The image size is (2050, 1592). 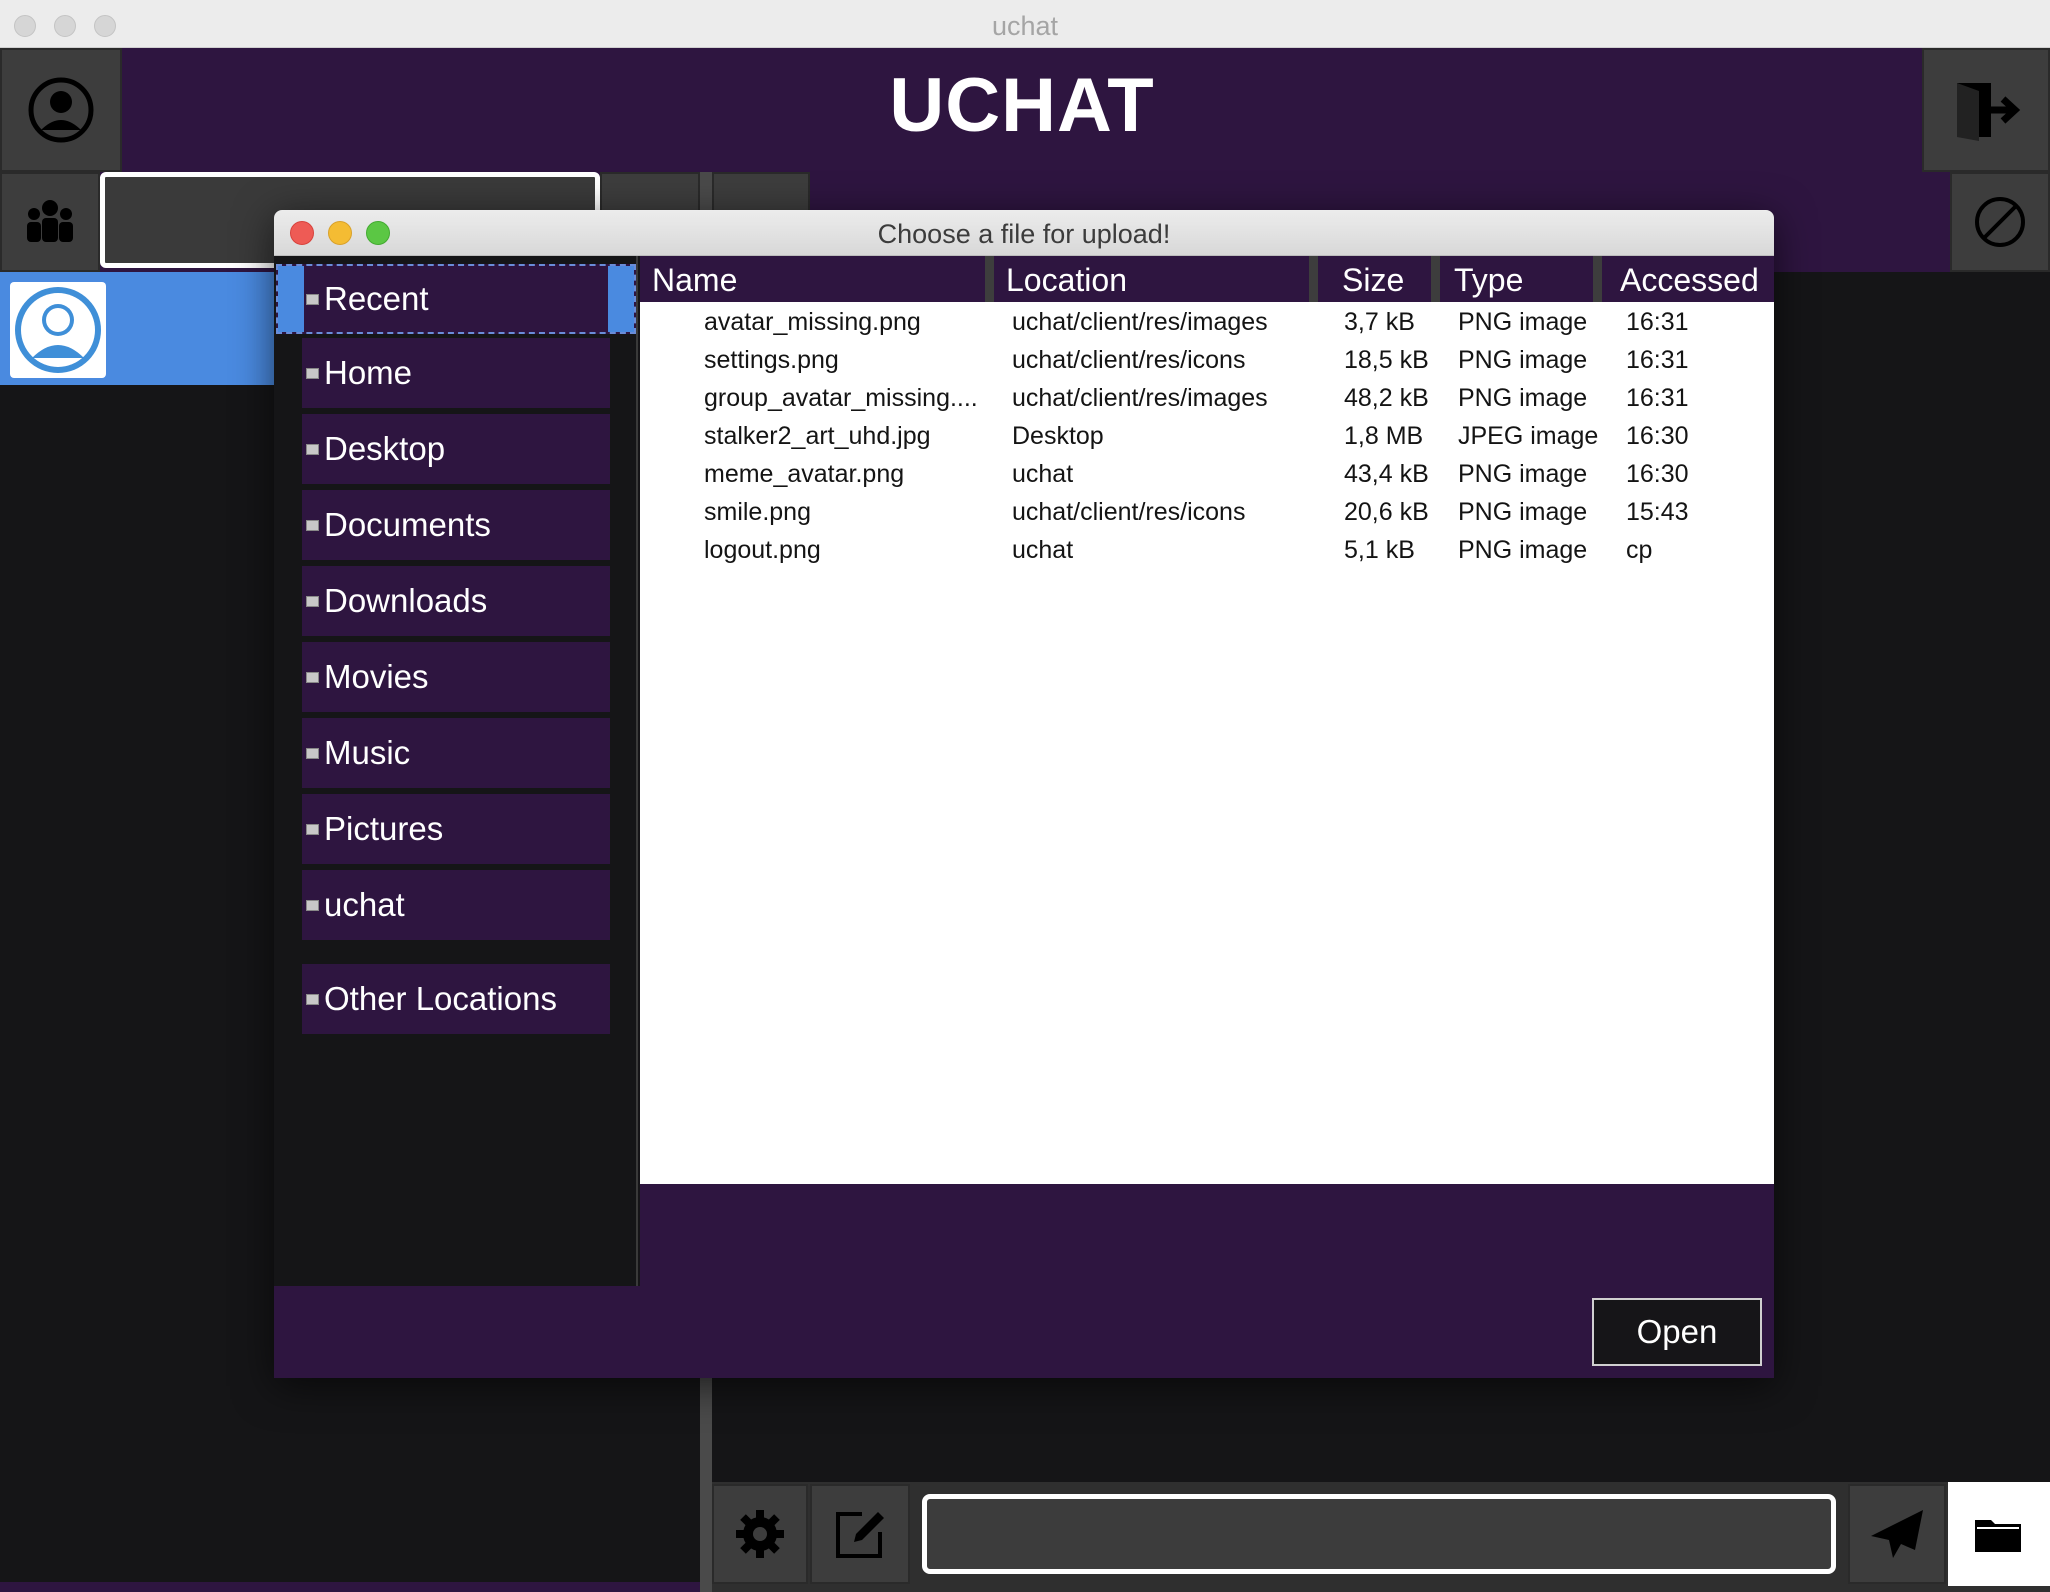 I want to click on place-label: Downloads, so click(x=406, y=600).